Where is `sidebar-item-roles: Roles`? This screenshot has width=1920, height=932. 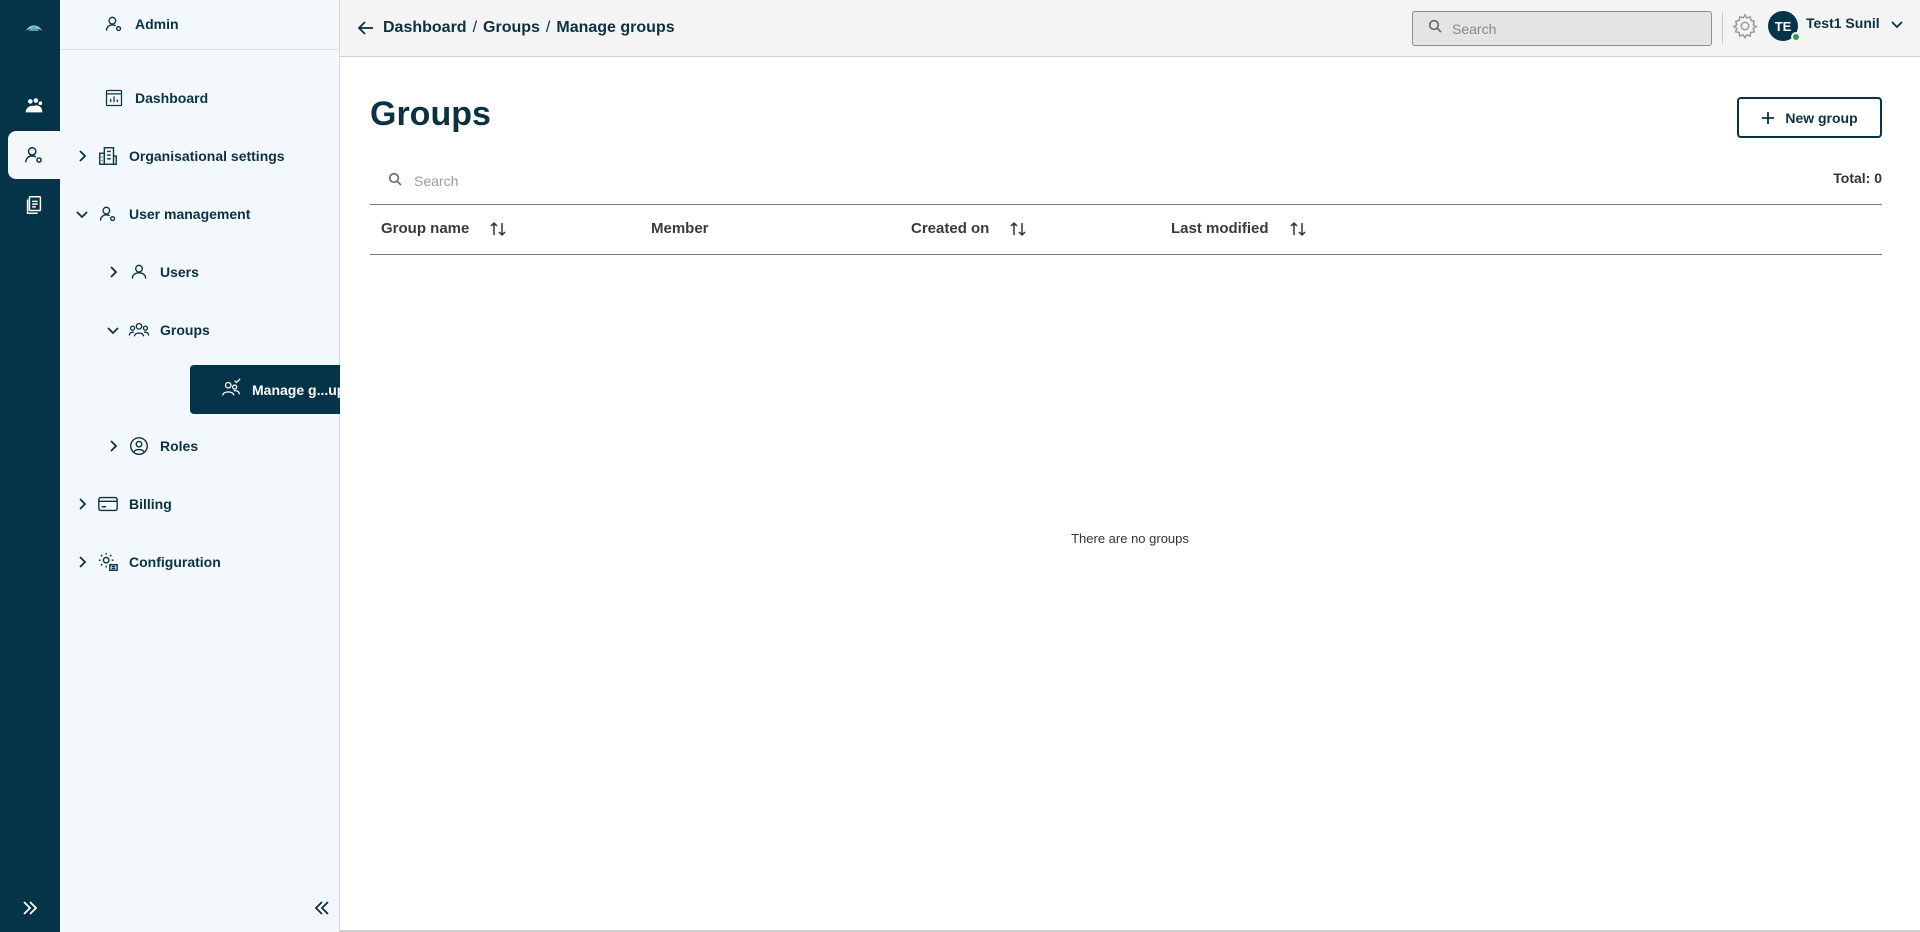 sidebar-item-roles: Roles is located at coordinates (151, 446).